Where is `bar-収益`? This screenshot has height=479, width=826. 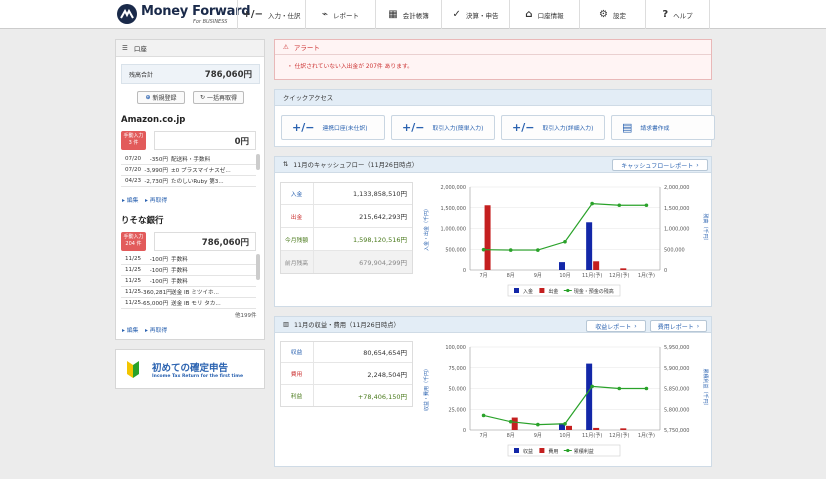 bar-収益 is located at coordinates (589, 396).